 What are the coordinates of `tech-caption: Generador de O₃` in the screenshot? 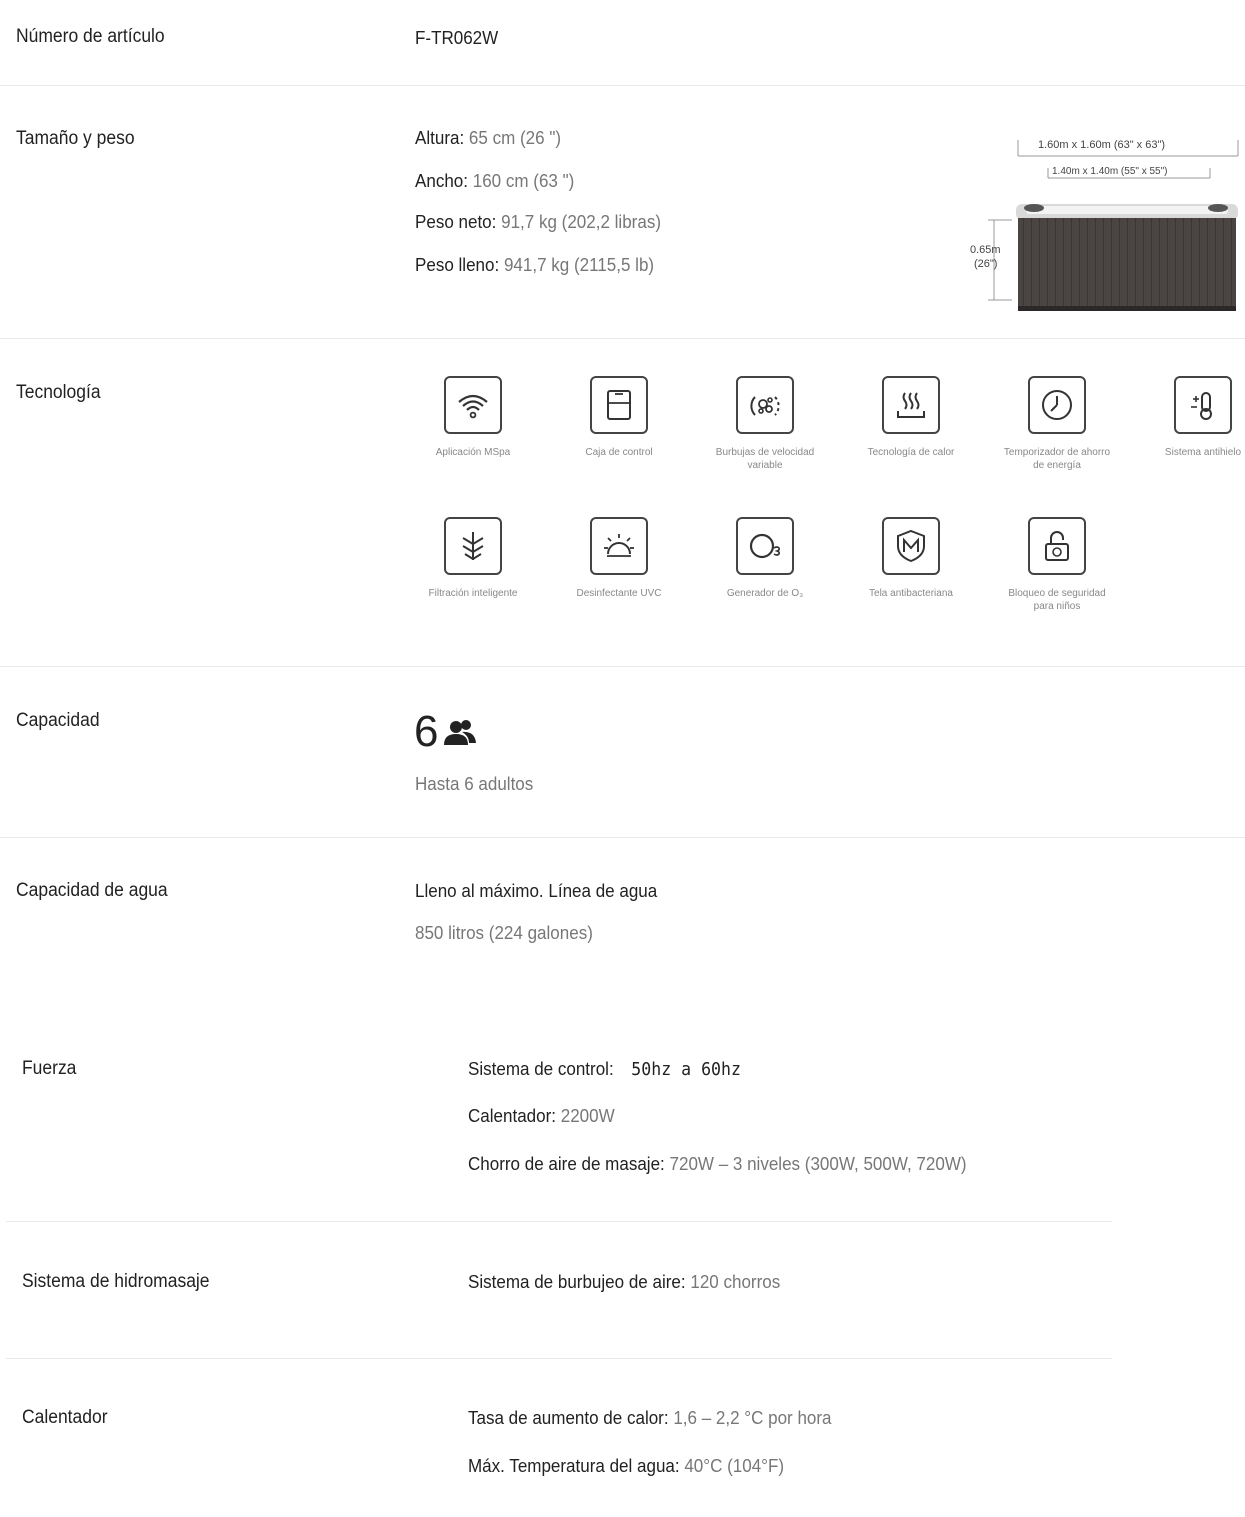 It's located at (765, 593).